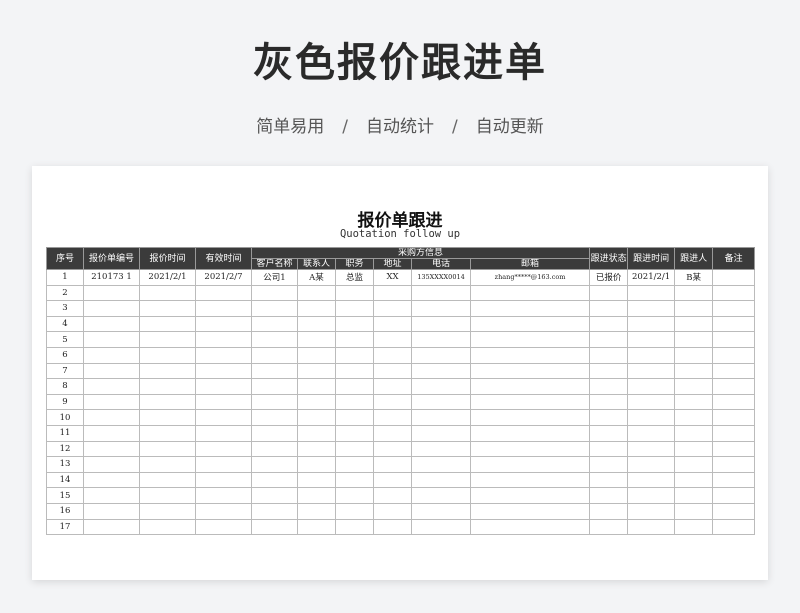 Image resolution: width=800 pixels, height=613 pixels. What do you see at coordinates (65, 371) in the screenshot?
I see `cell-seq: 7` at bounding box center [65, 371].